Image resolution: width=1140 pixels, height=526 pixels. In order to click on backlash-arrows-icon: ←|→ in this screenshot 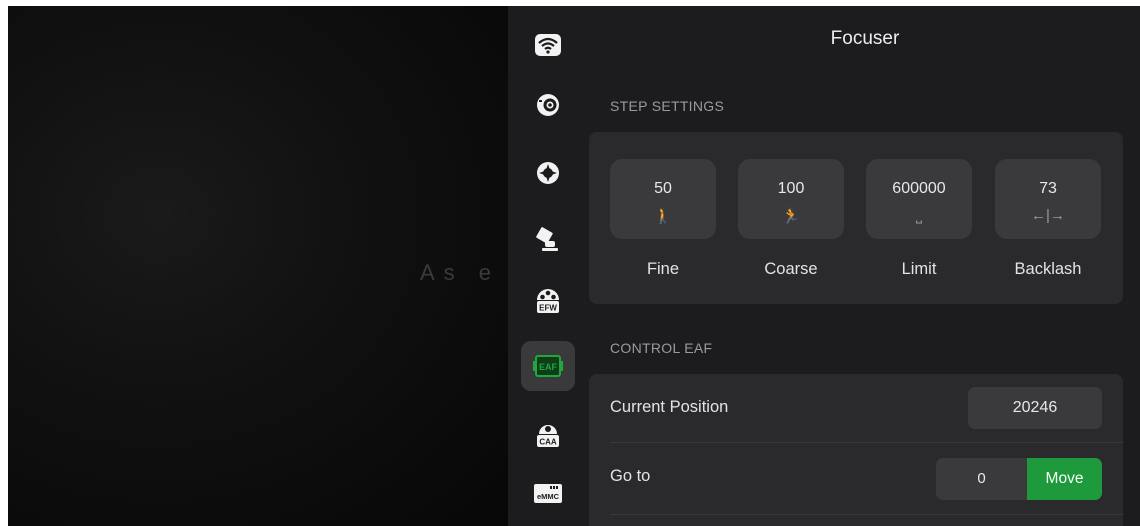, I will do `click(1048, 215)`.